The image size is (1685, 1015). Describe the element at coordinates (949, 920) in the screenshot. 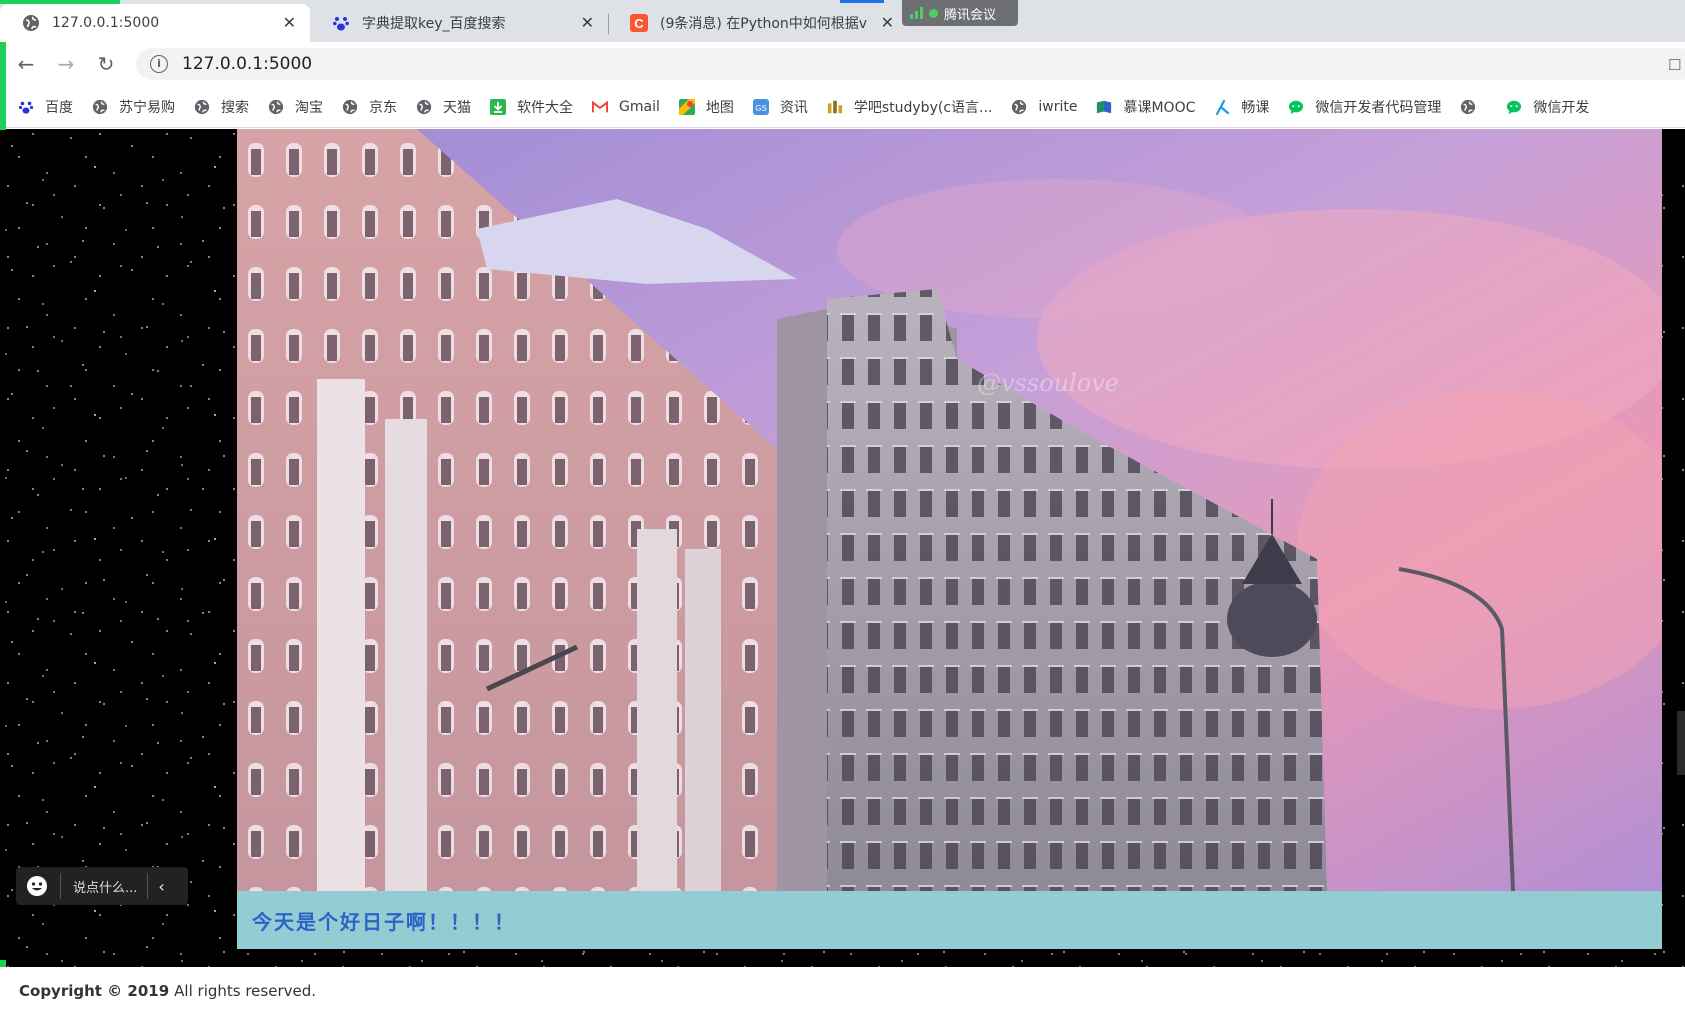

I see `photo-caption-bar: 今天是个好日子啊！！！！` at that location.